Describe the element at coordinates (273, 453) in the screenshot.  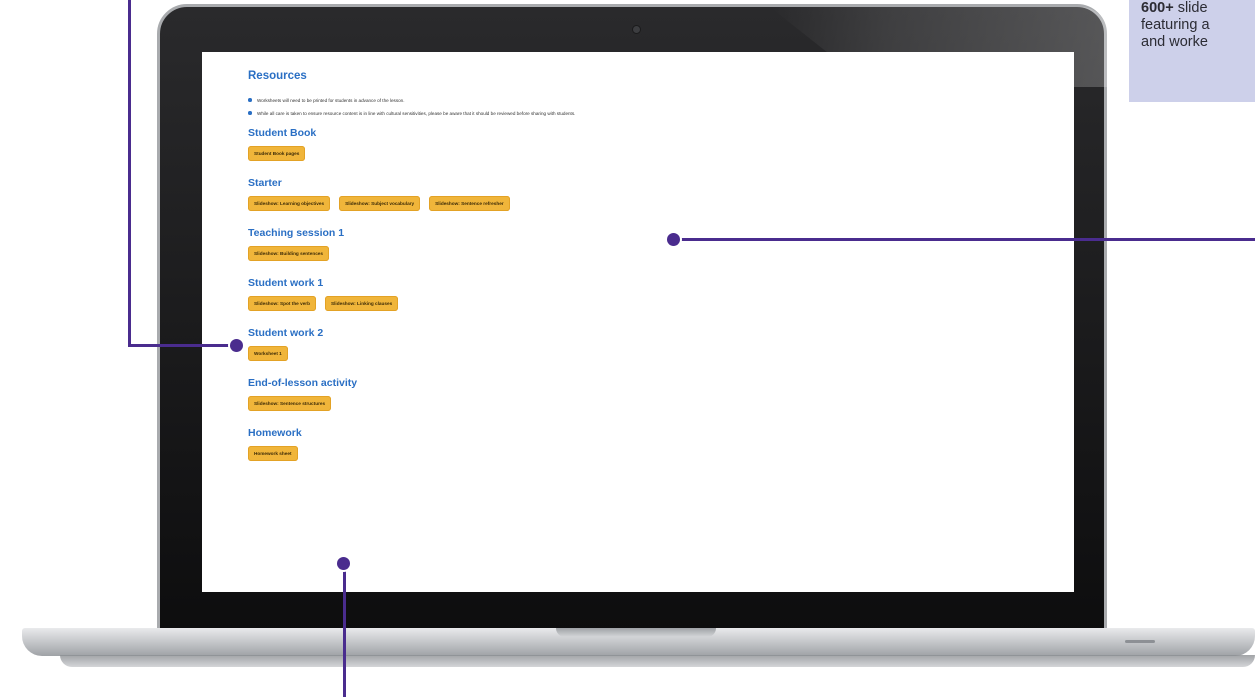
I see `resource-button: Homework sheet` at that location.